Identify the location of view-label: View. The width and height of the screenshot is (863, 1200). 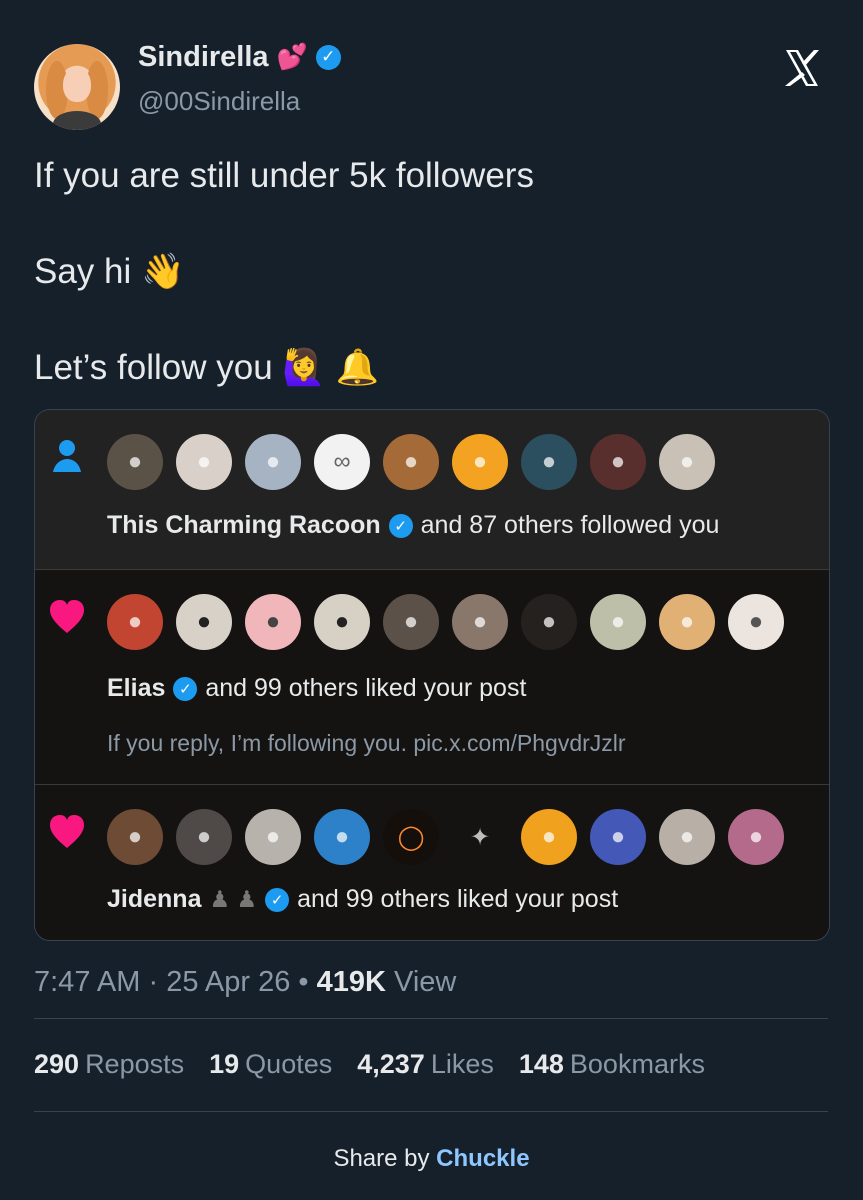
(425, 982).